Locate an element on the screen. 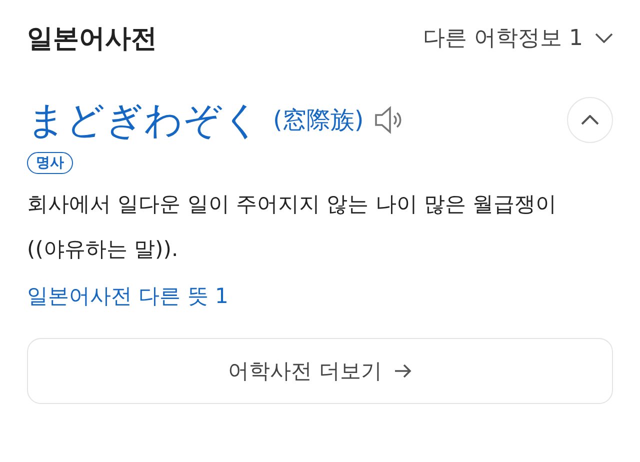 The height and width of the screenshot is (462, 640). speaker-icon is located at coordinates (389, 120).